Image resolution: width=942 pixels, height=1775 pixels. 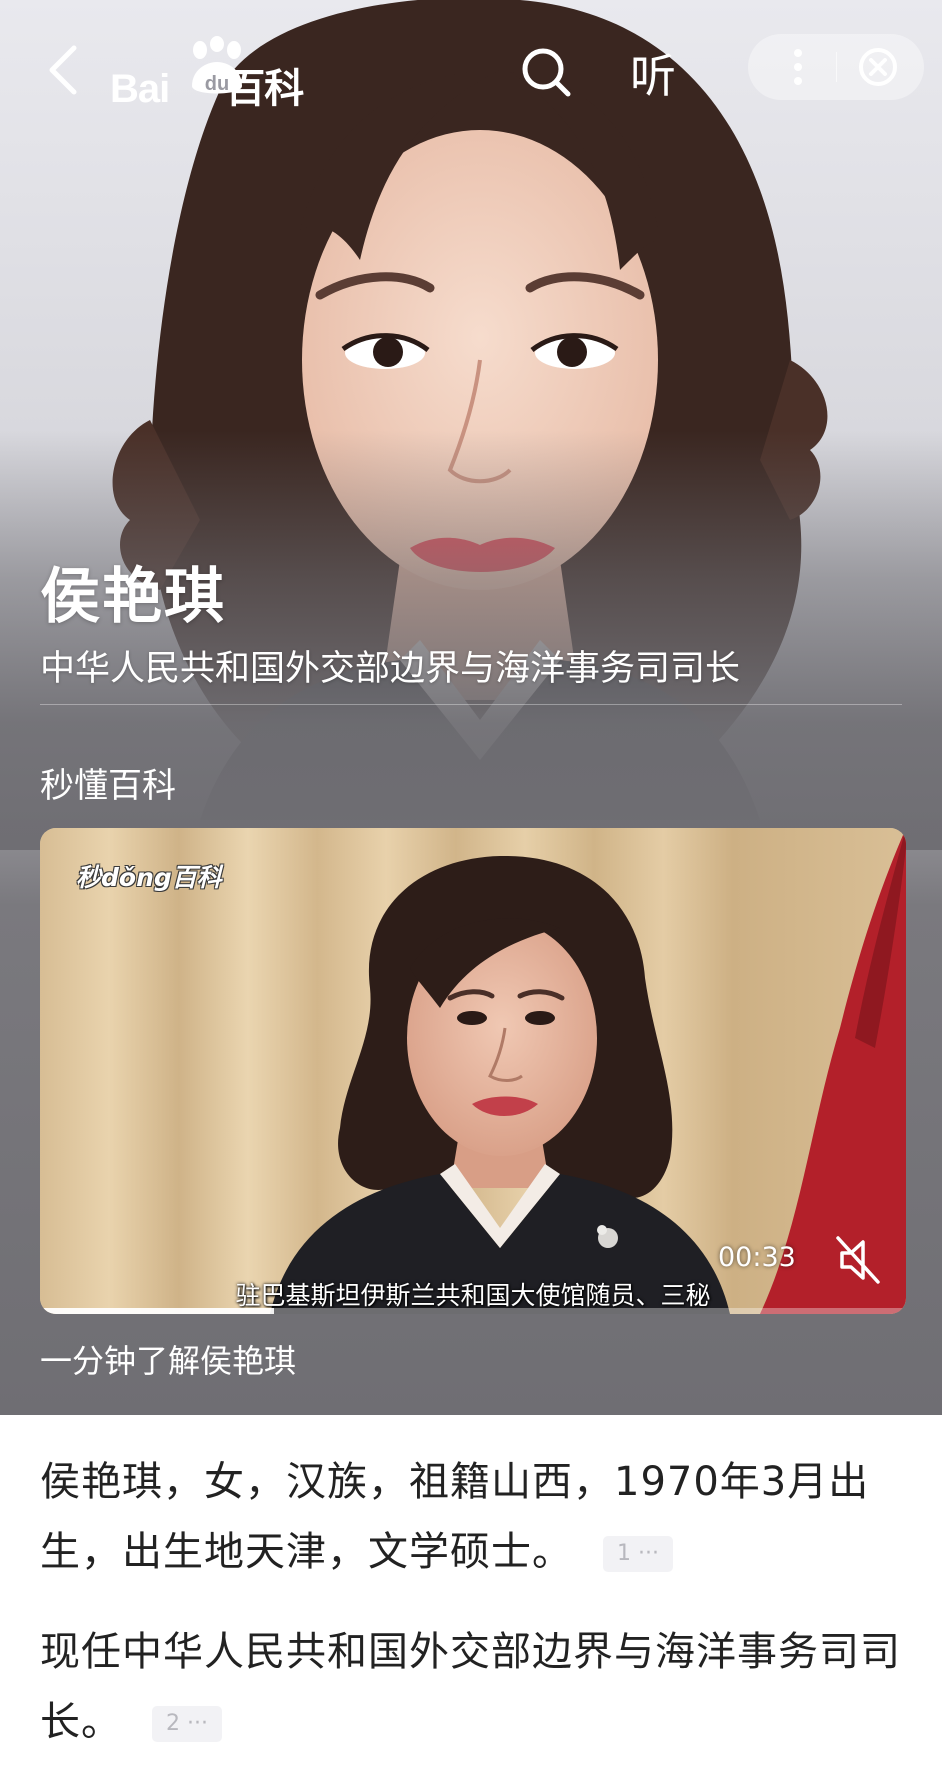 I want to click on summary-paragraph-2: 现任中华人民共和国外交部边界与海洋事务司司长。 2 ···, so click(x=475, y=1687).